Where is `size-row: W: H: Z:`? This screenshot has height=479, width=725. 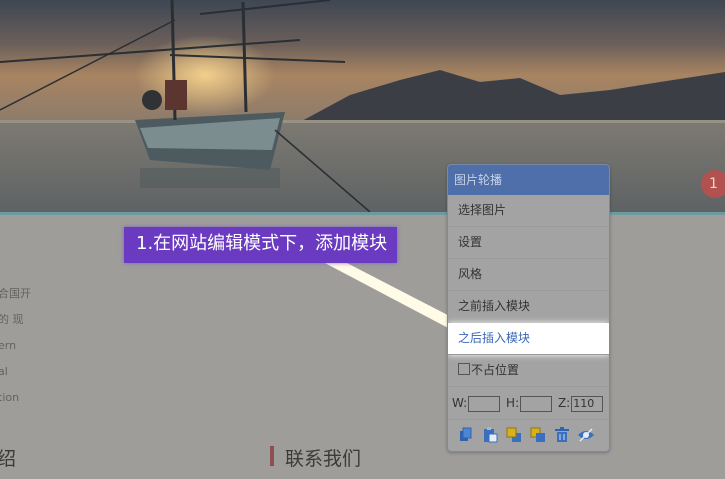 size-row: W: H: Z: is located at coordinates (528, 403).